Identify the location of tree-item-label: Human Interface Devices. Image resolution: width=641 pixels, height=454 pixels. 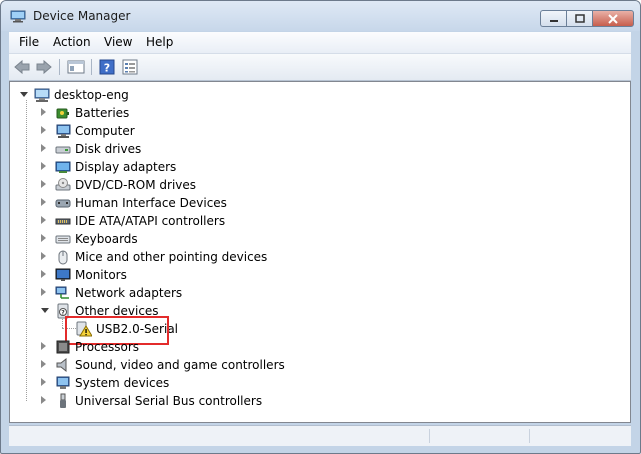
(151, 203).